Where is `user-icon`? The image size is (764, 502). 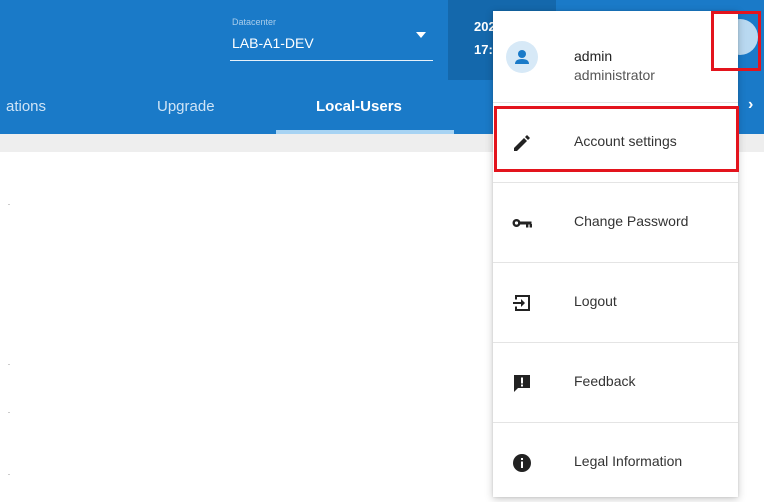
user-icon is located at coordinates (522, 57).